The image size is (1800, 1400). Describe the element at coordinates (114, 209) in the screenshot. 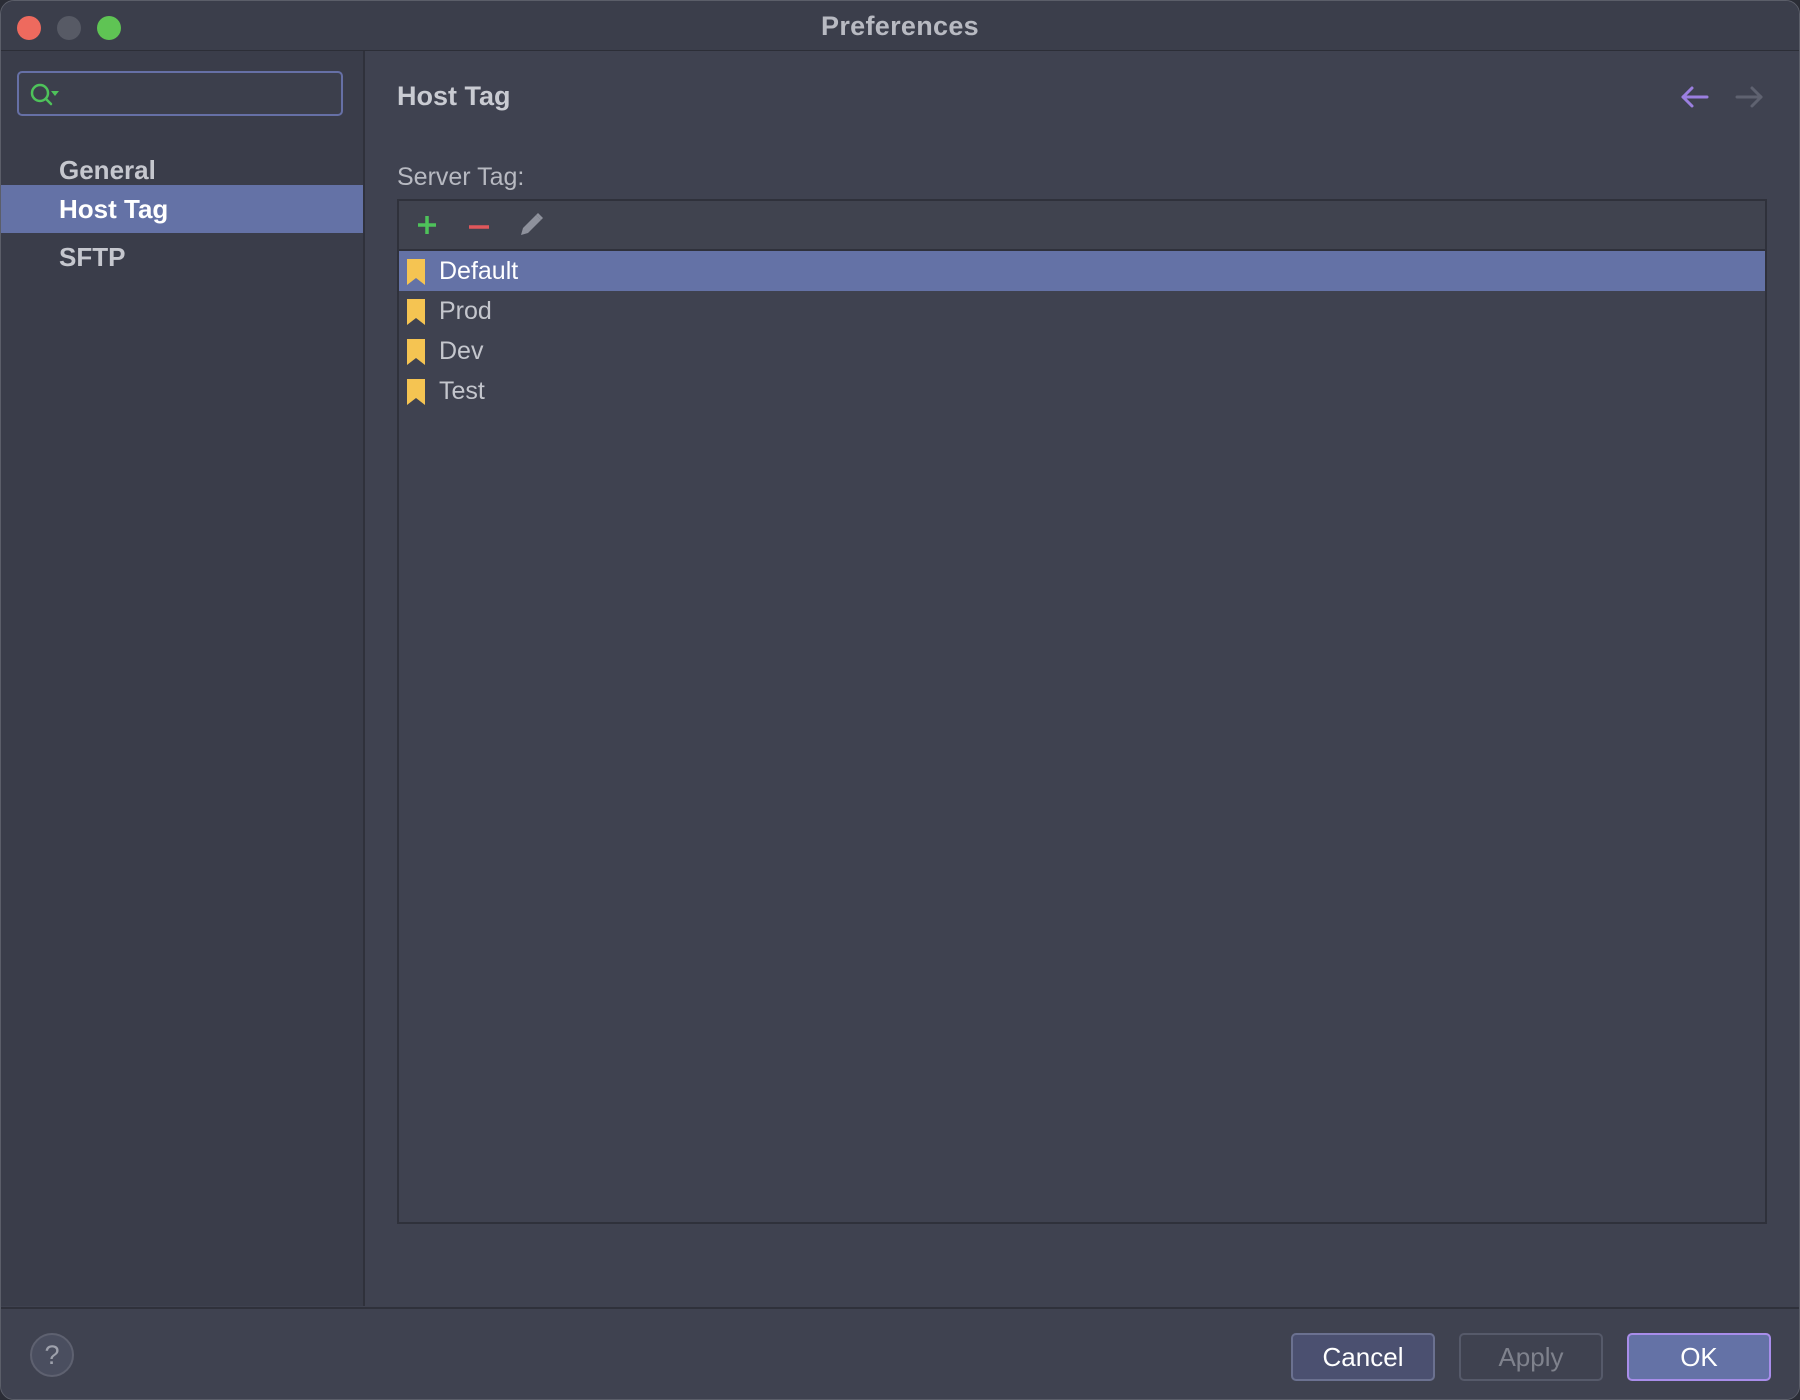

I see `sidebar-item-label: Host Tag` at that location.